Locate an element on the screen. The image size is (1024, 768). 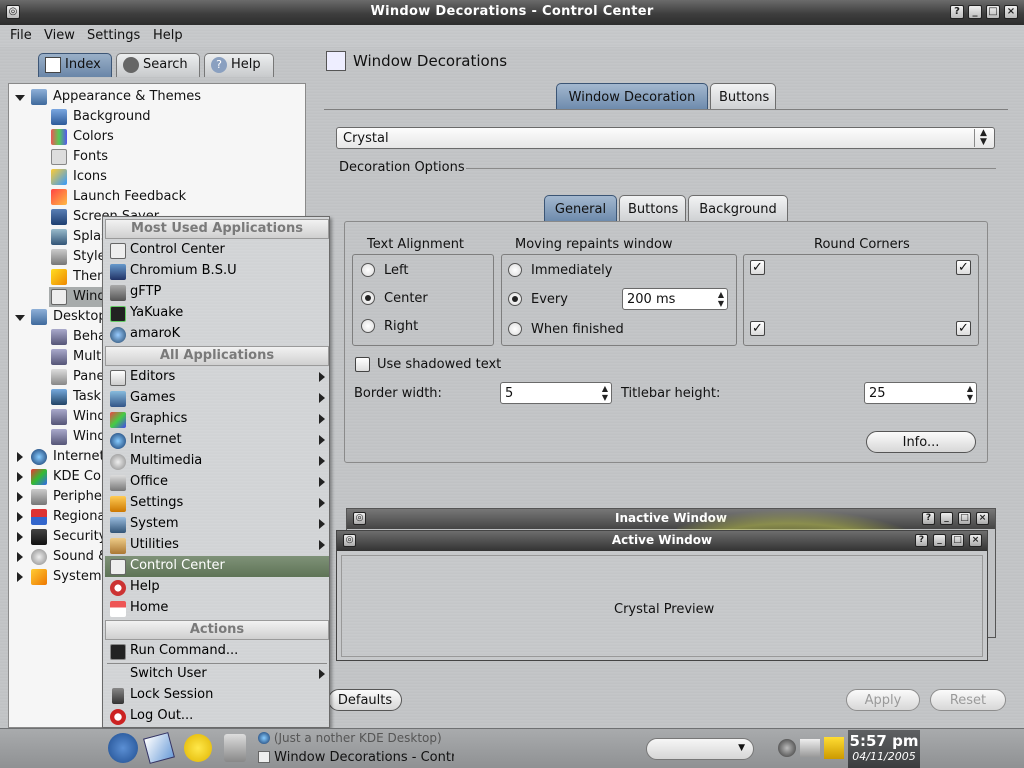
menu-item-lock-session: Lock Session is located at coordinates (217, 695).